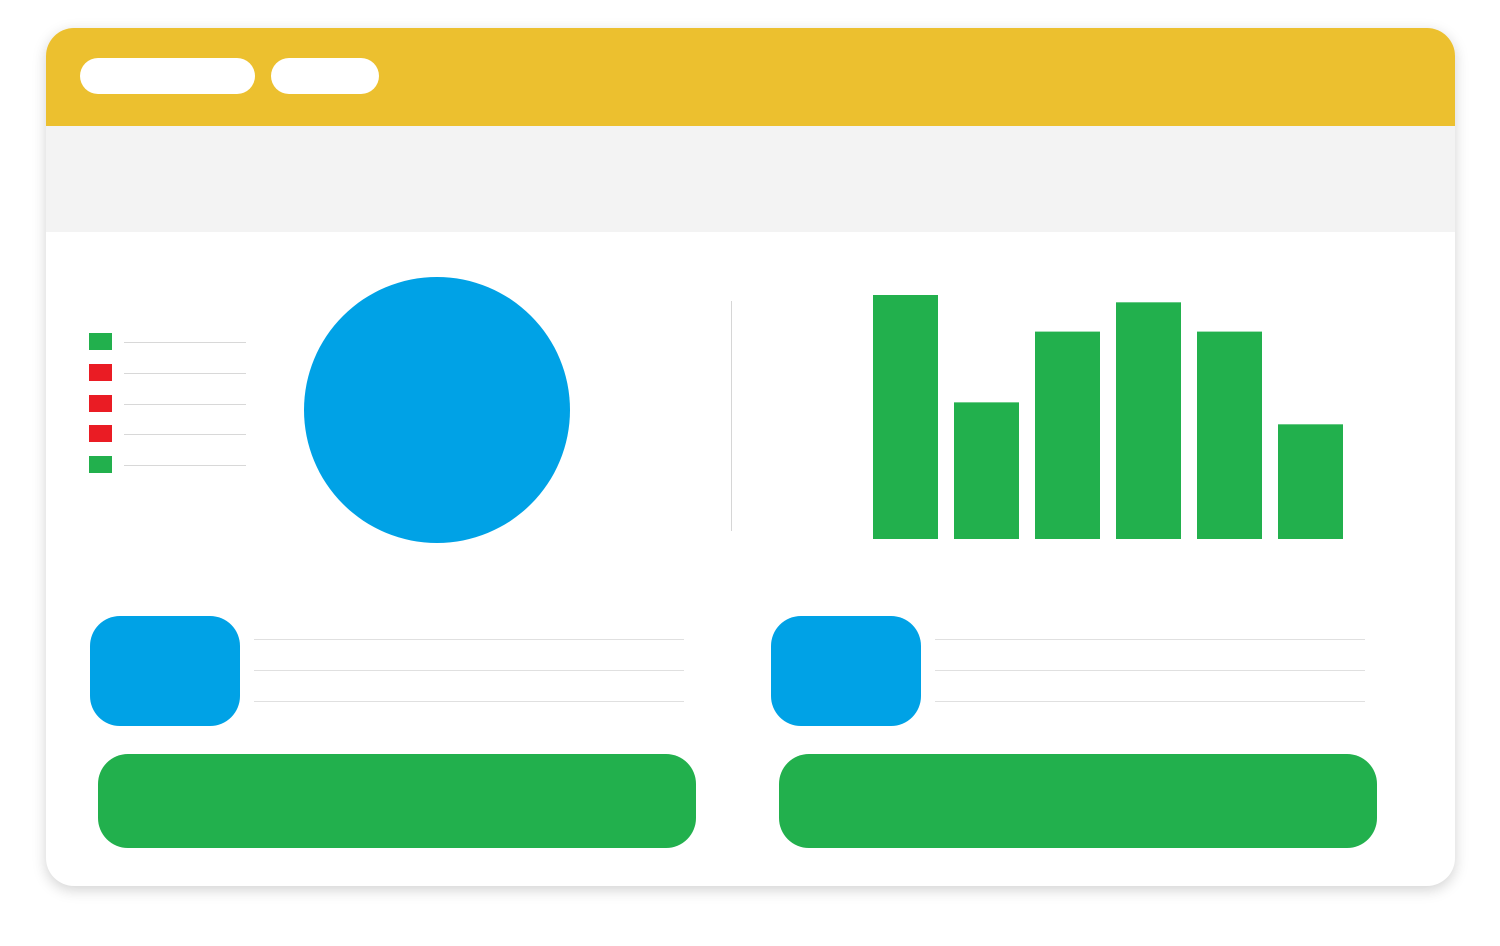 The height and width of the screenshot is (946, 1500). Describe the element at coordinates (750, 77) in the screenshot. I see `title-bar` at that location.